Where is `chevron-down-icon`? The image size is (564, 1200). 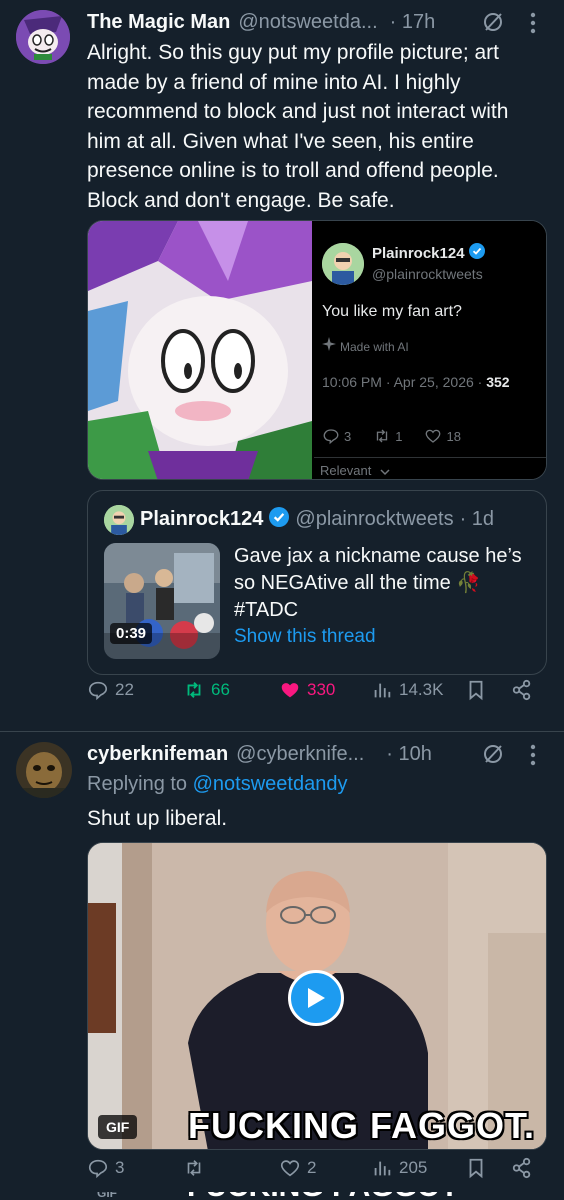
chevron-down-icon is located at coordinates (385, 471).